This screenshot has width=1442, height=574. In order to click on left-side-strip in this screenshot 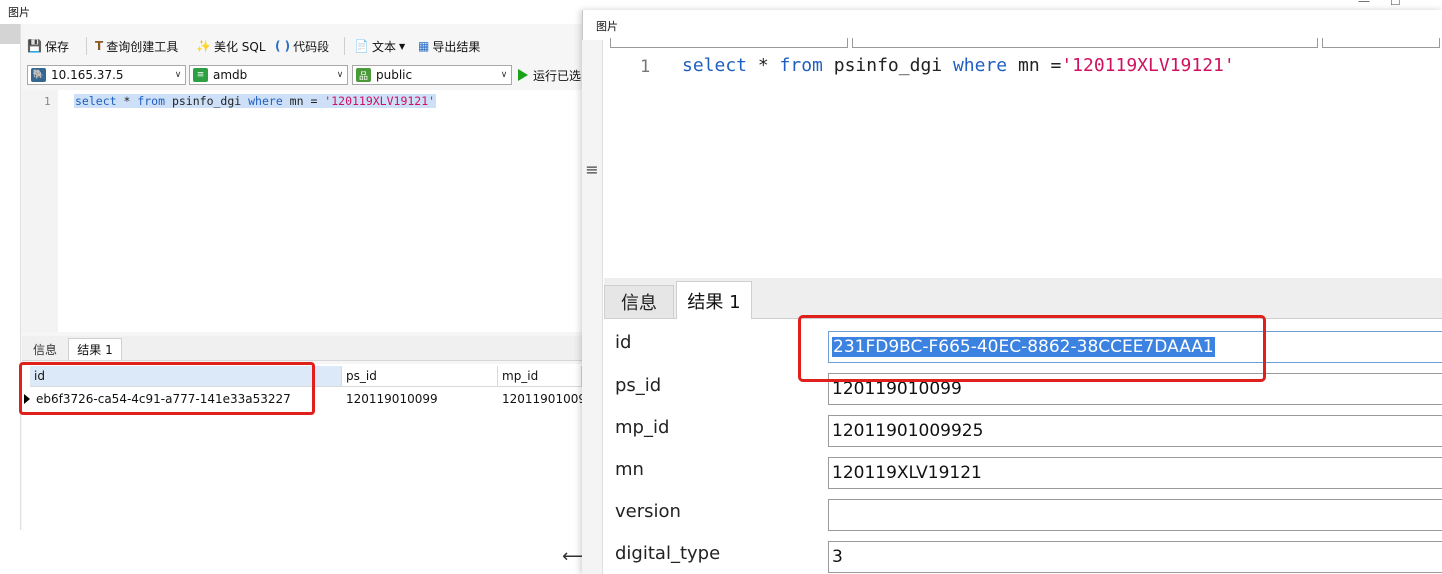, I will do `click(10, 34)`.